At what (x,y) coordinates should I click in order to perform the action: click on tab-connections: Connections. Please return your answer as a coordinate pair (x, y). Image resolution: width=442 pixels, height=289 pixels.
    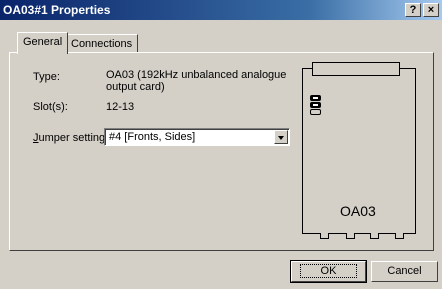
    Looking at the image, I should click on (102, 44).